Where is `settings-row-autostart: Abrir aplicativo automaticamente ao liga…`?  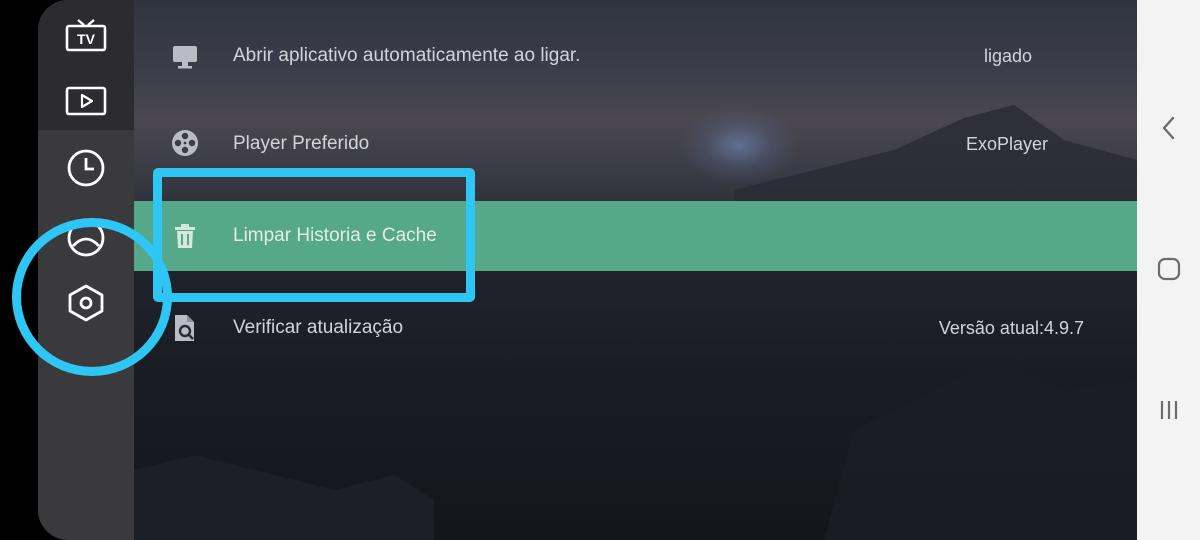
settings-row-autostart: Abrir aplicativo automaticamente ao liga… is located at coordinates (635, 56).